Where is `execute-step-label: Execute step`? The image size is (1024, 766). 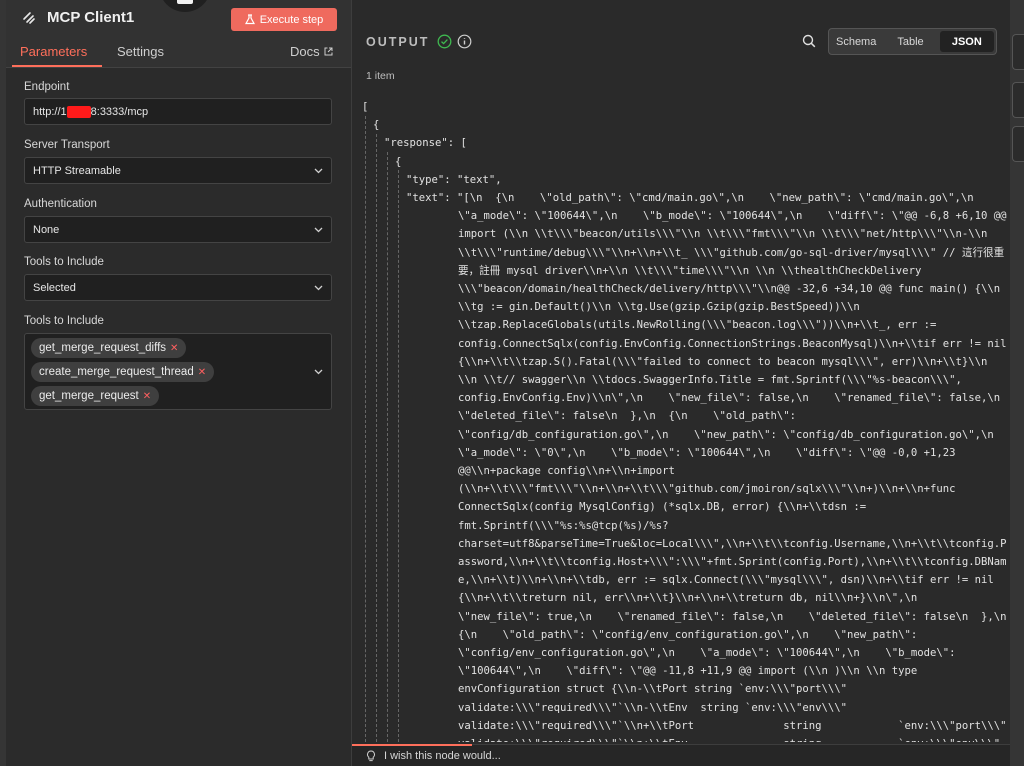 execute-step-label: Execute step is located at coordinates (291, 19).